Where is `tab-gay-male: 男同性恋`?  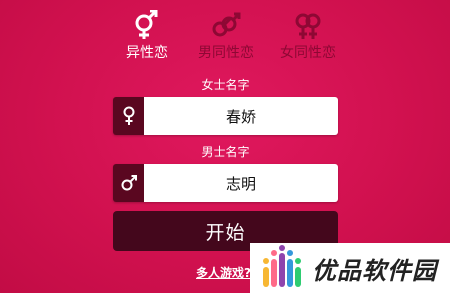 tab-gay-male: 男同性恋 is located at coordinates (226, 40).